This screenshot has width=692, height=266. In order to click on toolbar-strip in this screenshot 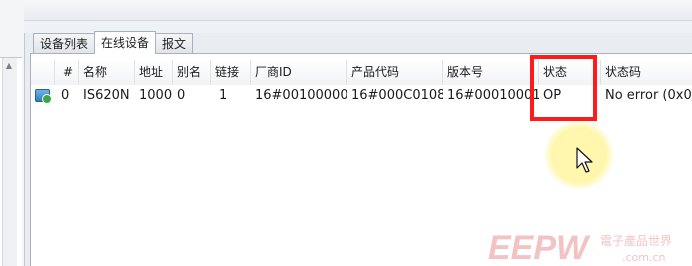, I will do `click(358, 10)`.